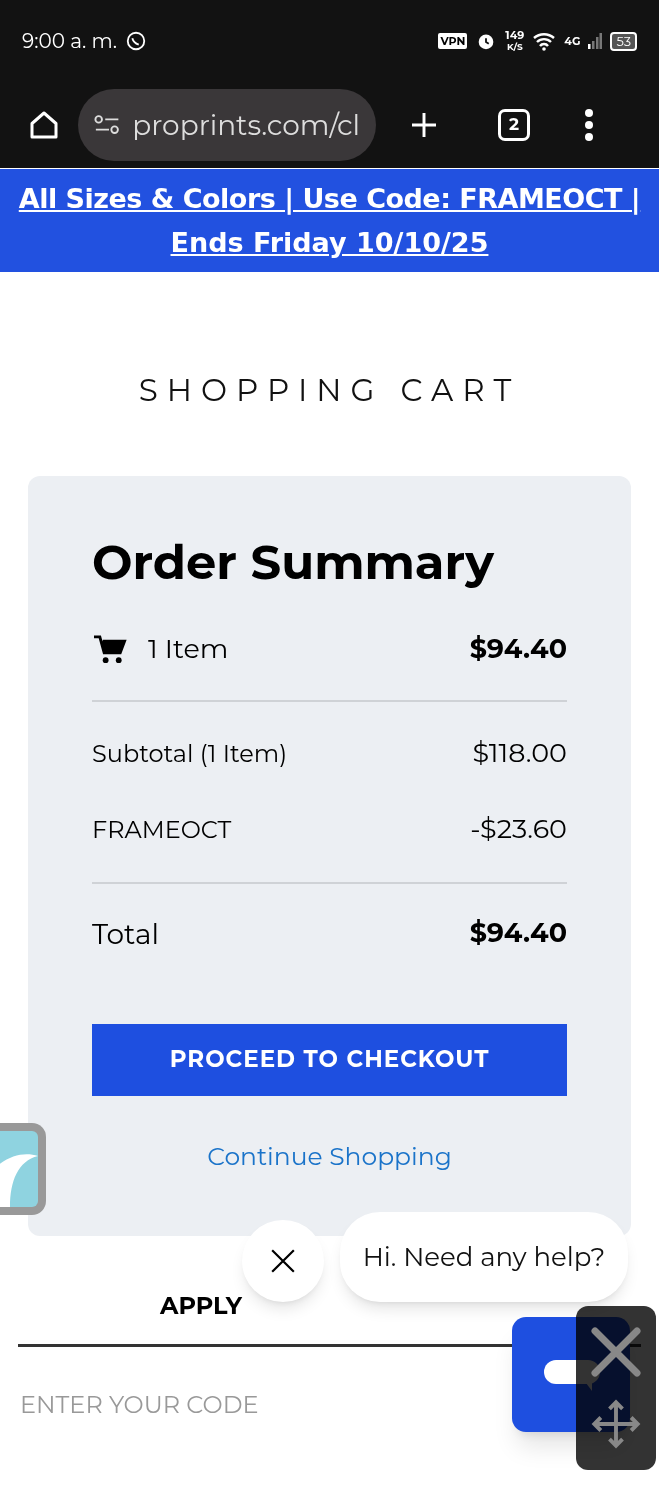  Describe the element at coordinates (595, 41) in the screenshot. I see `signal-icon` at that location.